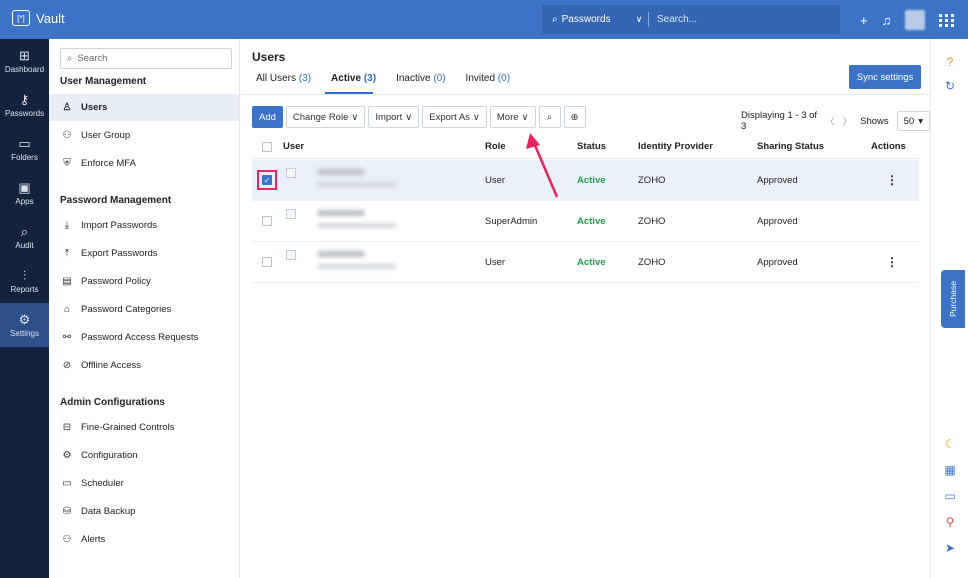 This screenshot has height=578, width=968. I want to click on categories-icon: ⌂, so click(67, 309).